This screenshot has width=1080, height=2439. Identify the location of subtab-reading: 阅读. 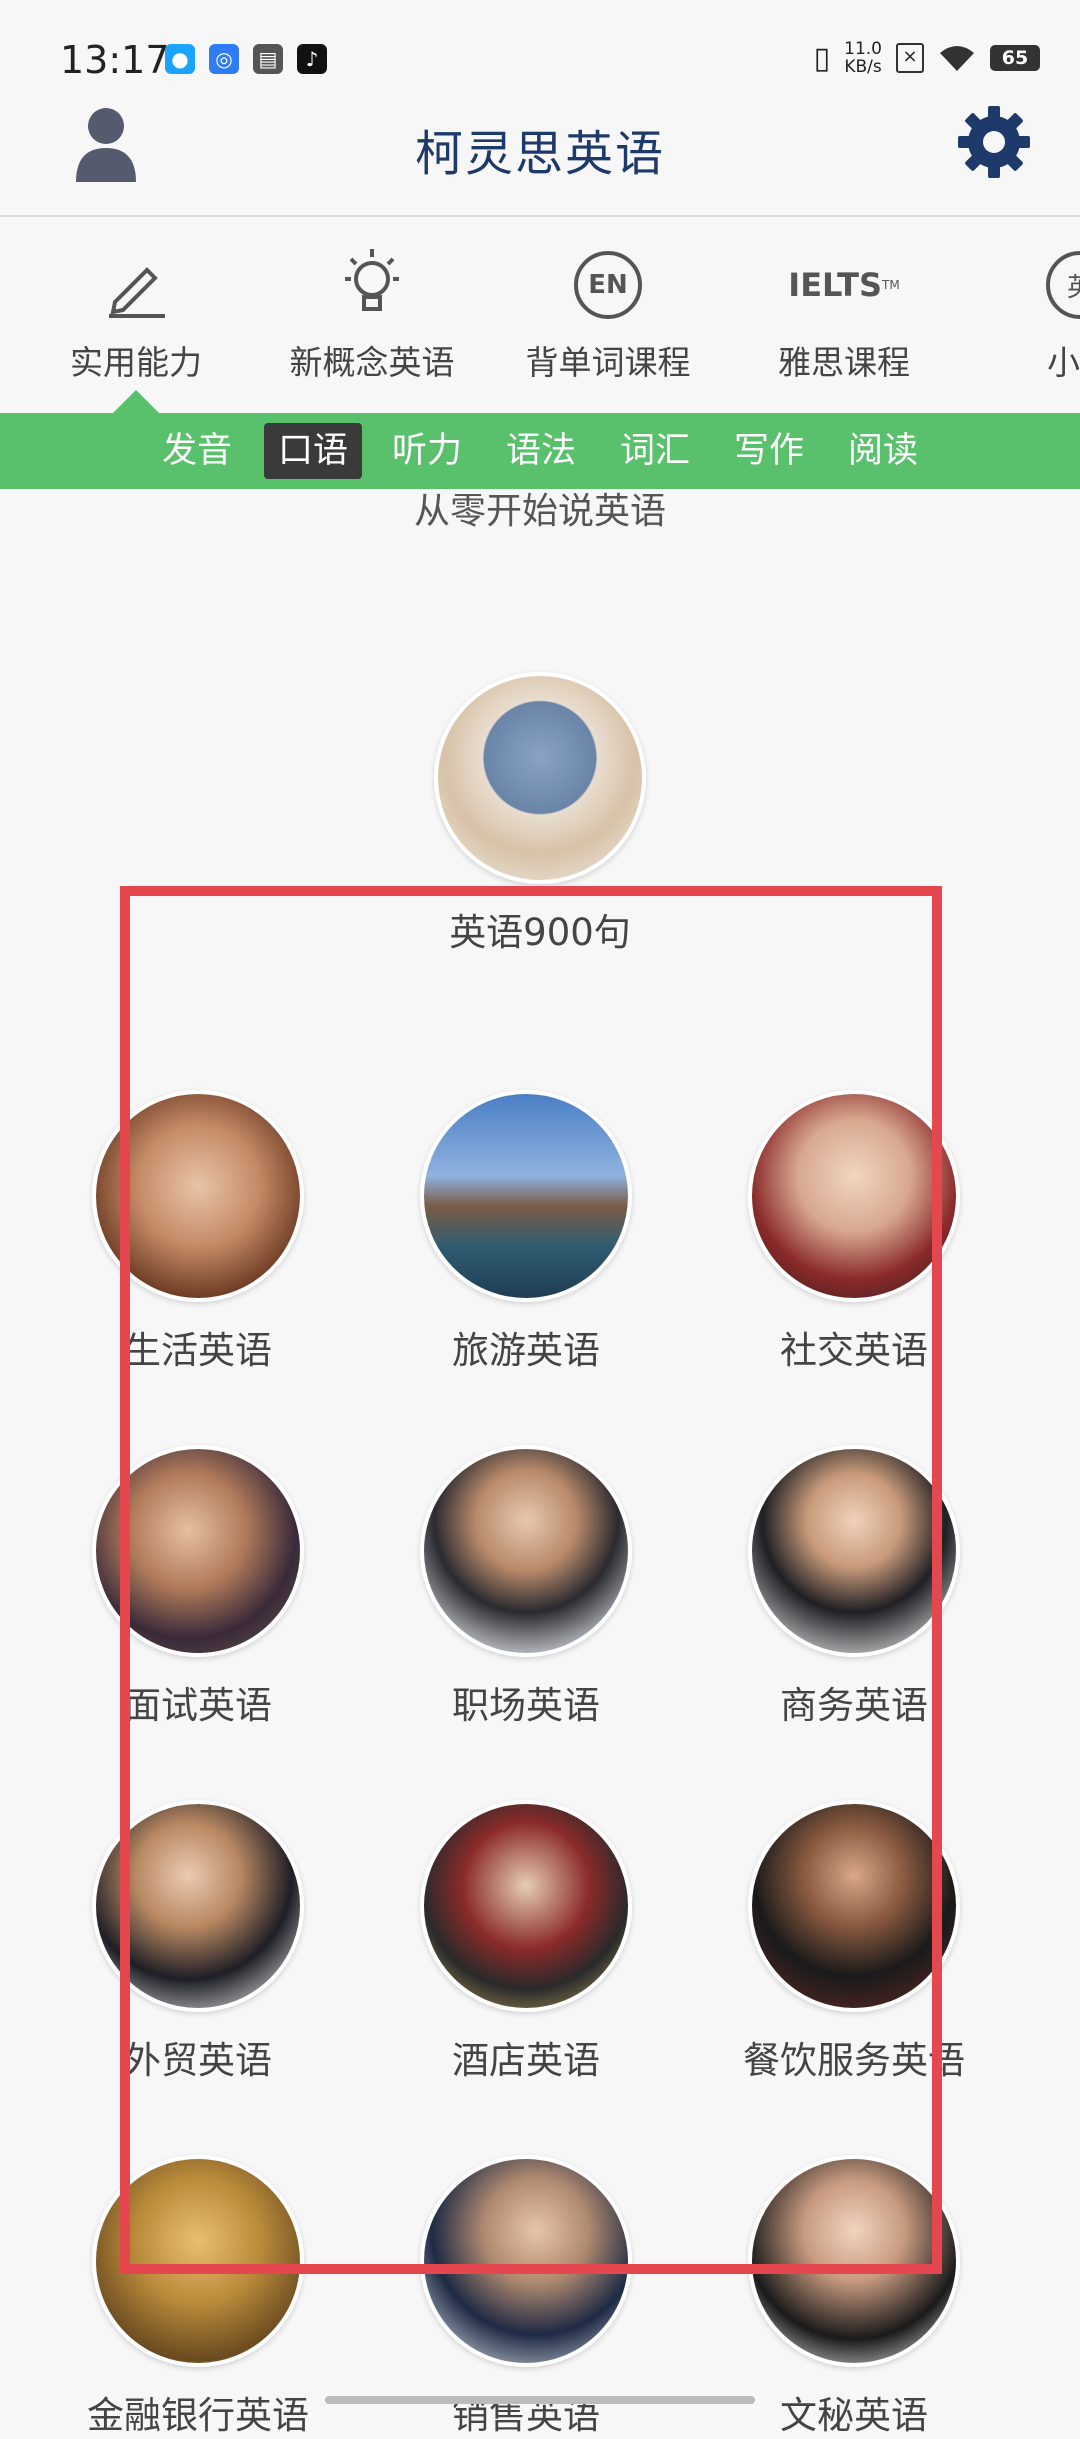
(883, 451).